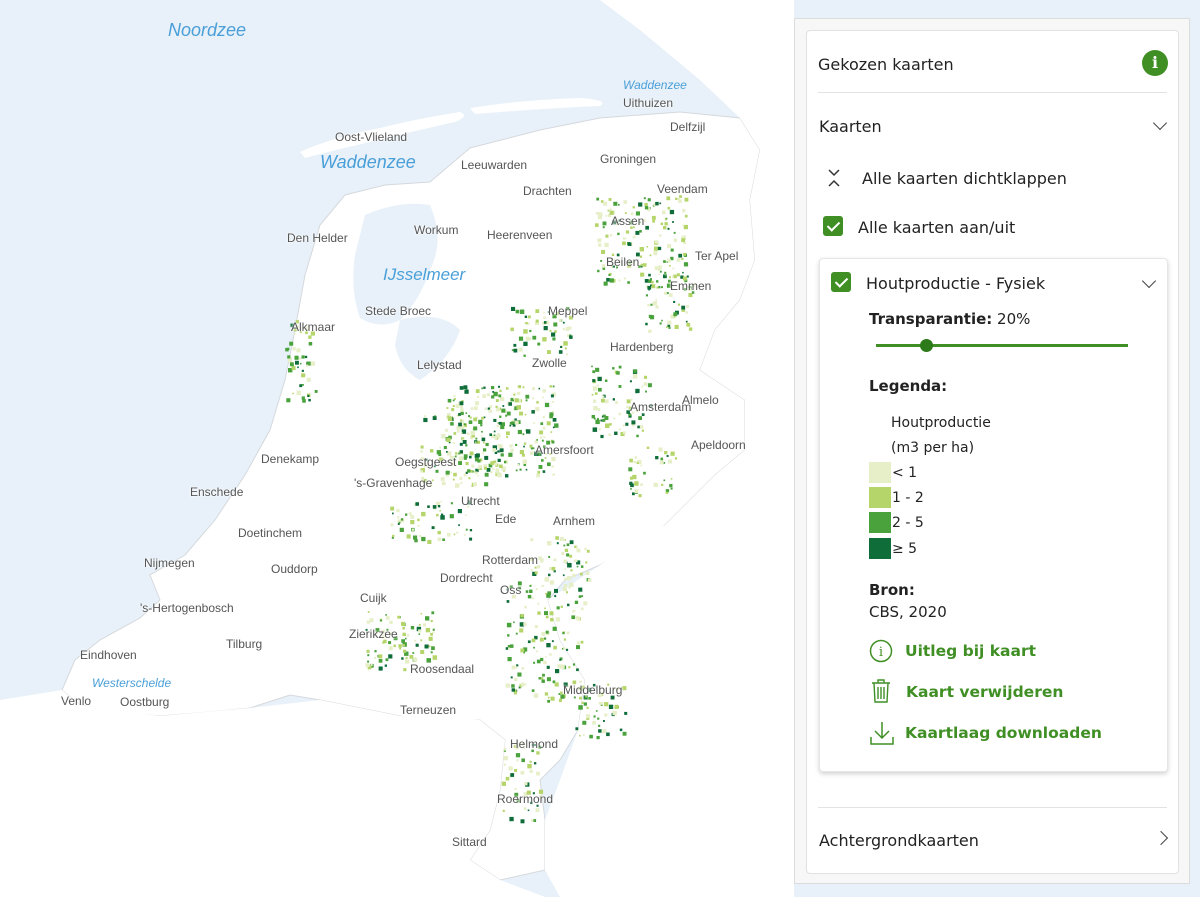 This screenshot has width=1200, height=897. What do you see at coordinates (899, 840) in the screenshot?
I see `background-maps-title: Achtergrondkaarten` at bounding box center [899, 840].